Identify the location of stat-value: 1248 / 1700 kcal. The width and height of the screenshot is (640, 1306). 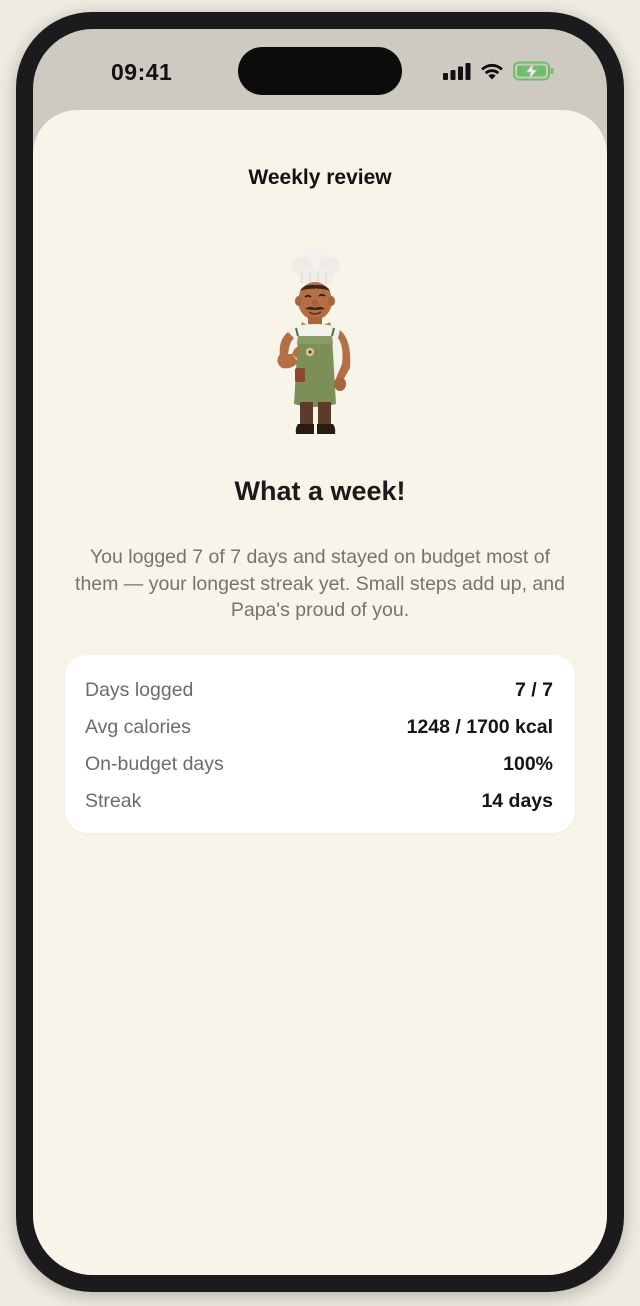
(479, 726).